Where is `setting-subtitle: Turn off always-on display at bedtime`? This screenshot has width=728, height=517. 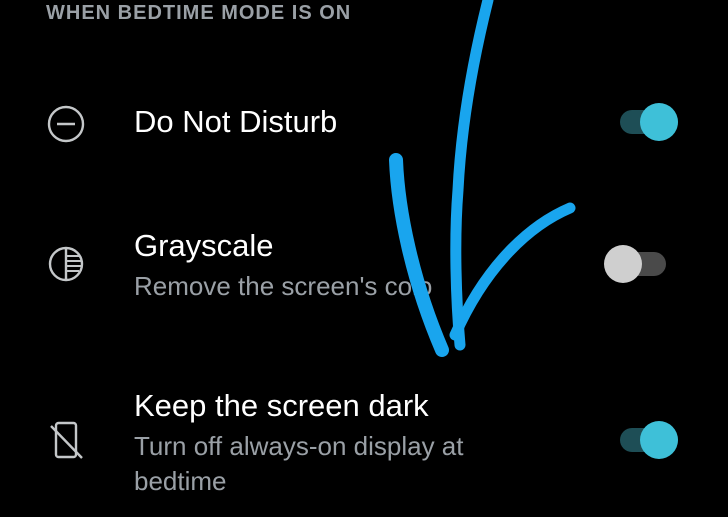
setting-subtitle: Turn off always-on display at bedtime is located at coordinates (299, 463).